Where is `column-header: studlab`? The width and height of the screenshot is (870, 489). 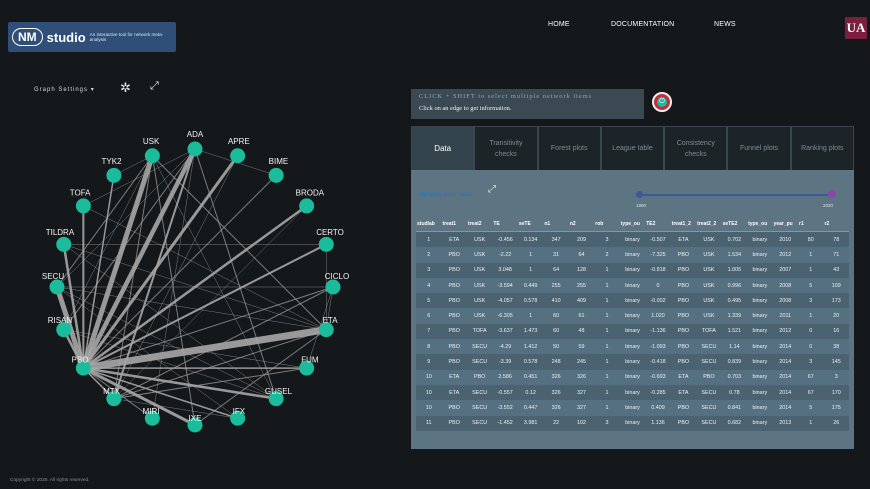 column-header: studlab is located at coordinates (429, 224).